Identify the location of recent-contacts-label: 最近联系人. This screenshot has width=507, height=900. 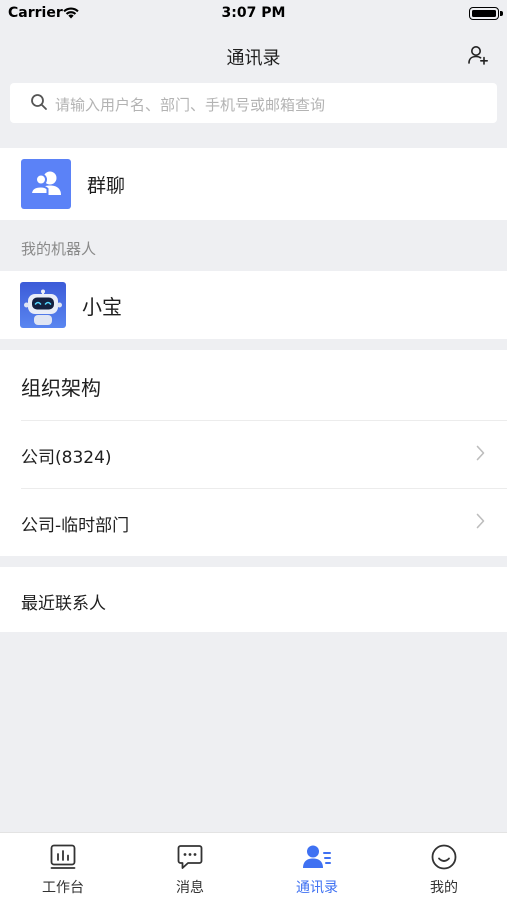
(63, 604).